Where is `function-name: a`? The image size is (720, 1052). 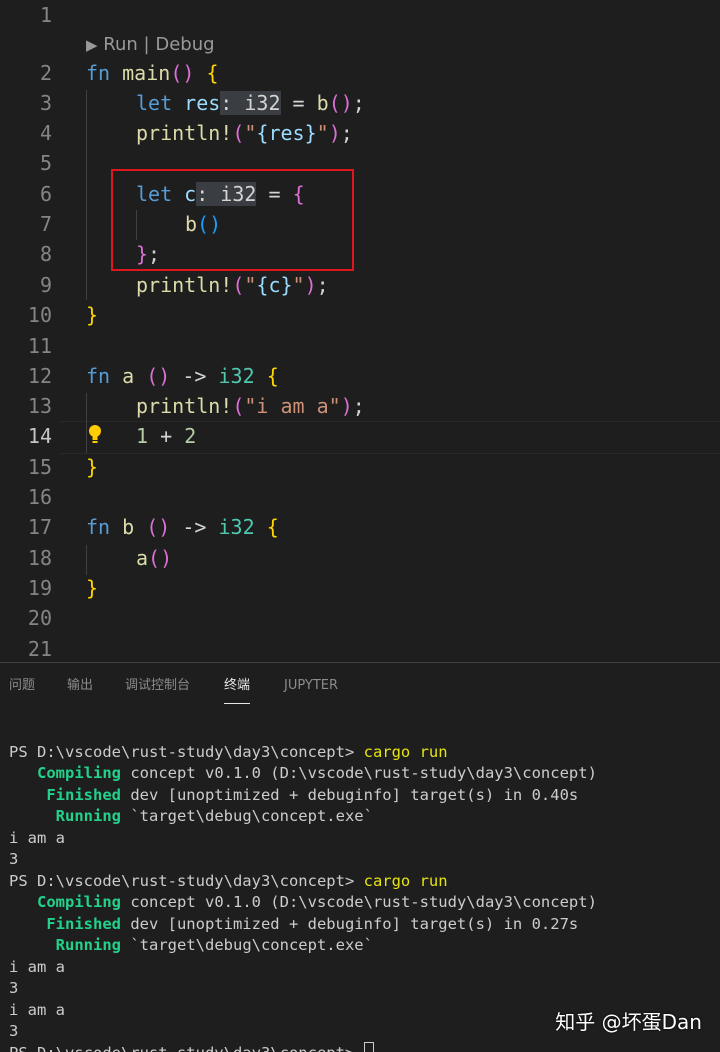
function-name: a is located at coordinates (128, 376).